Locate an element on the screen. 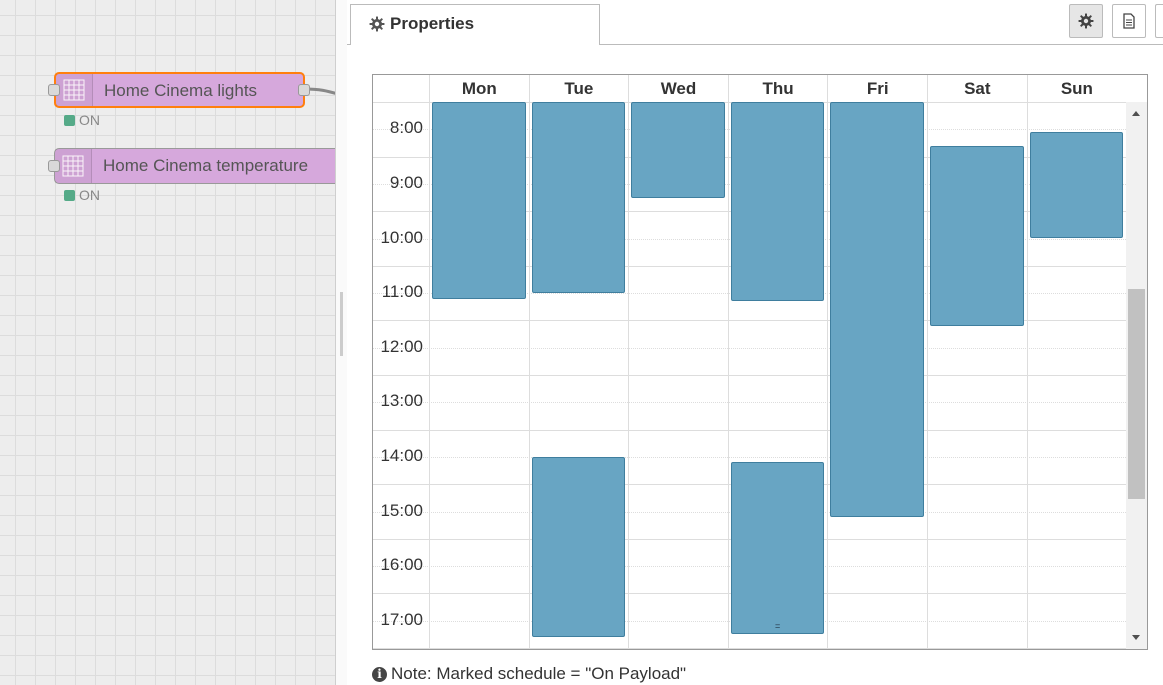 This screenshot has height=685, width=1163. scroll-up-icon is located at coordinates (1136, 113).